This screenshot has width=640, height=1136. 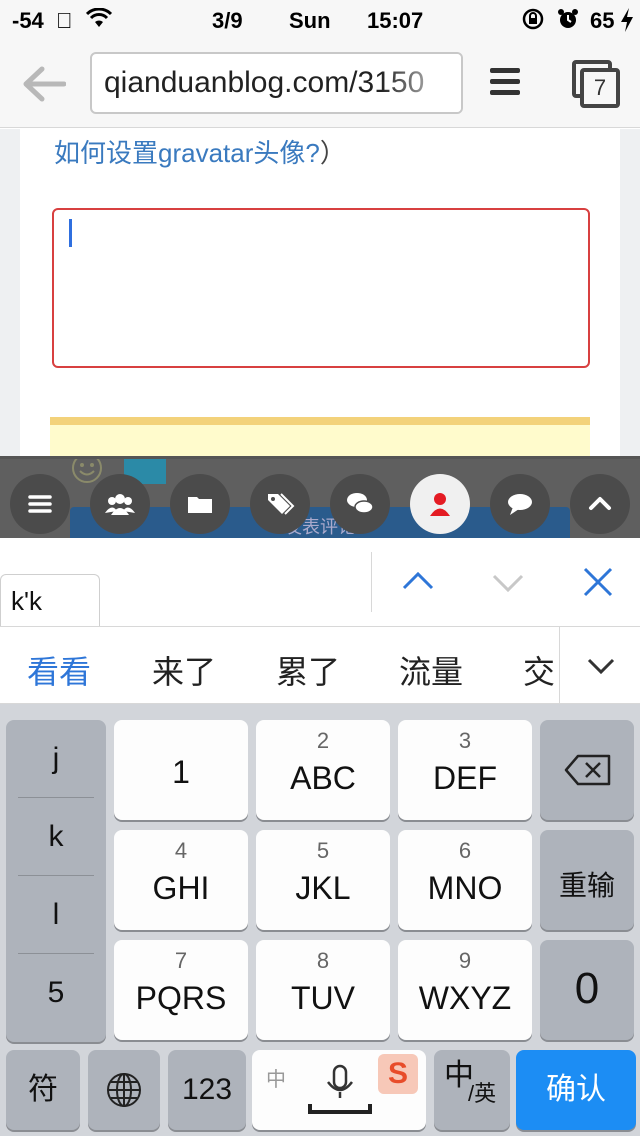 I want to click on signal-strength: -54, so click(x=28, y=20).